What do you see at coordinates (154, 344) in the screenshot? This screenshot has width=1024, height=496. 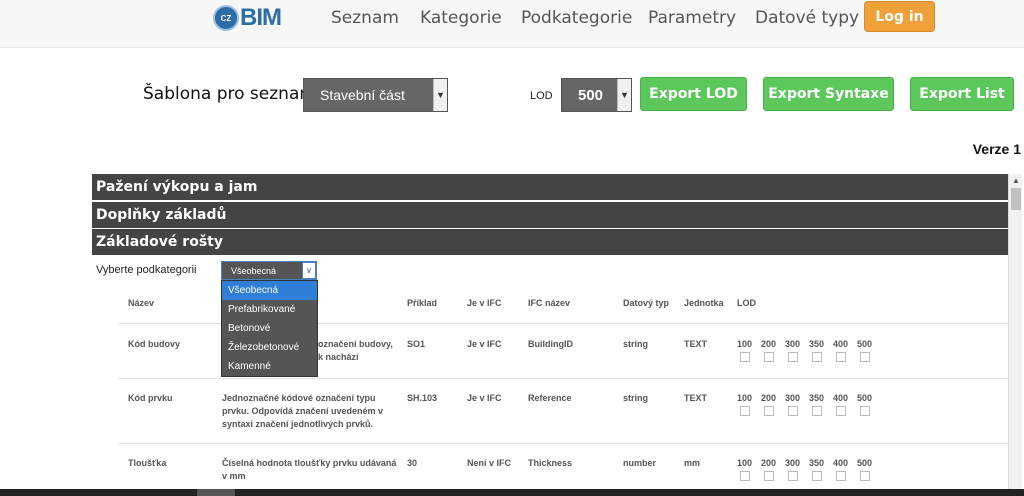 I see `row-name: Kód budovy` at bounding box center [154, 344].